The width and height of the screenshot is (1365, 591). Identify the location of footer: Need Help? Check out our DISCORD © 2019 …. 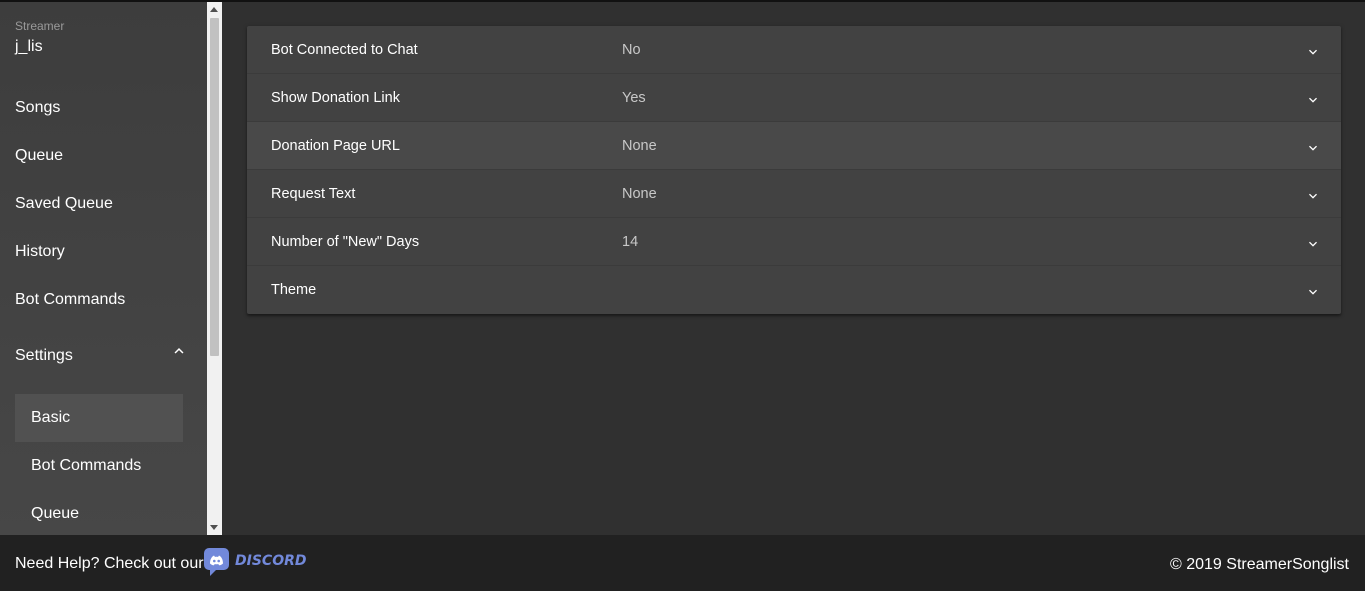
(682, 563).